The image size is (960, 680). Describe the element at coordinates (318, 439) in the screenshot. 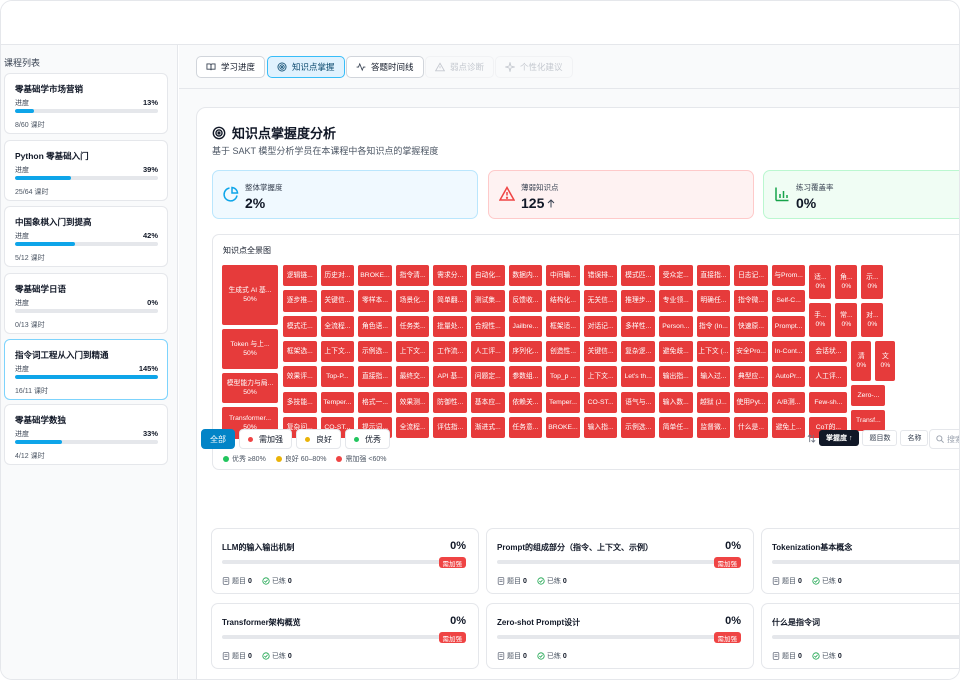

I see `filter-good: 良好` at that location.